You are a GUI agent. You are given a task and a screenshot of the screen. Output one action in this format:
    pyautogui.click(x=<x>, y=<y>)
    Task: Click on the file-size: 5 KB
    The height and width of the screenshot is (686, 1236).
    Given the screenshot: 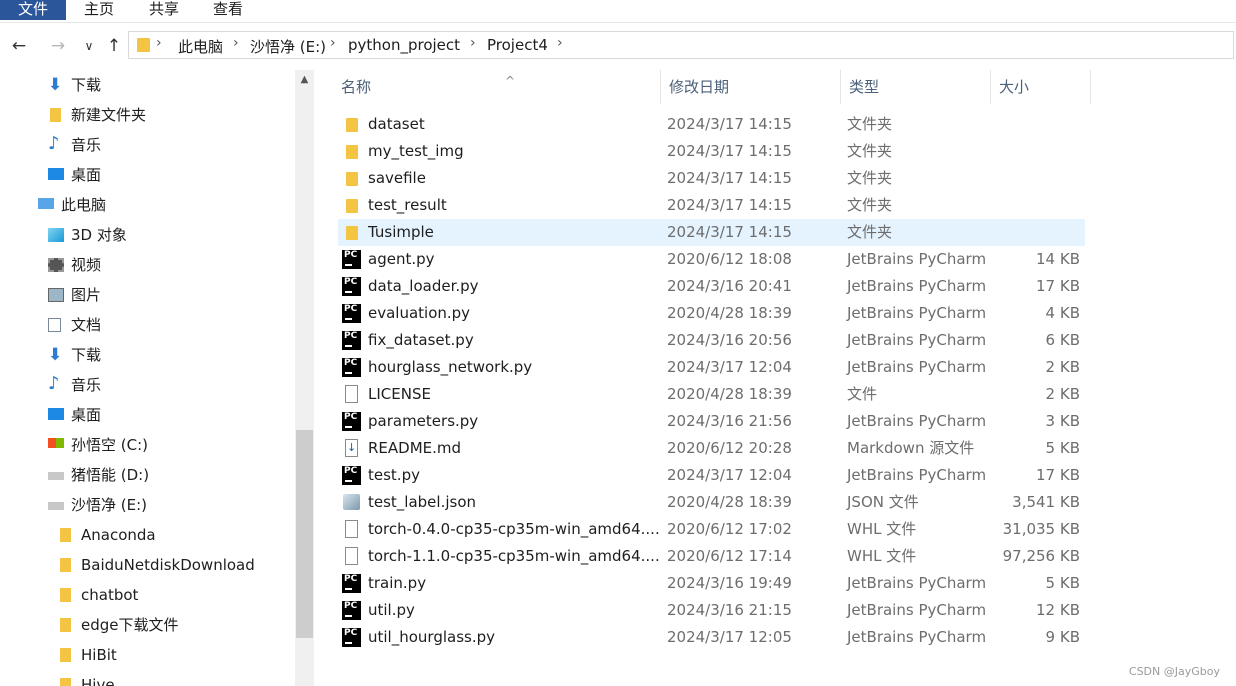 What is the action you would take?
    pyautogui.click(x=1062, y=583)
    